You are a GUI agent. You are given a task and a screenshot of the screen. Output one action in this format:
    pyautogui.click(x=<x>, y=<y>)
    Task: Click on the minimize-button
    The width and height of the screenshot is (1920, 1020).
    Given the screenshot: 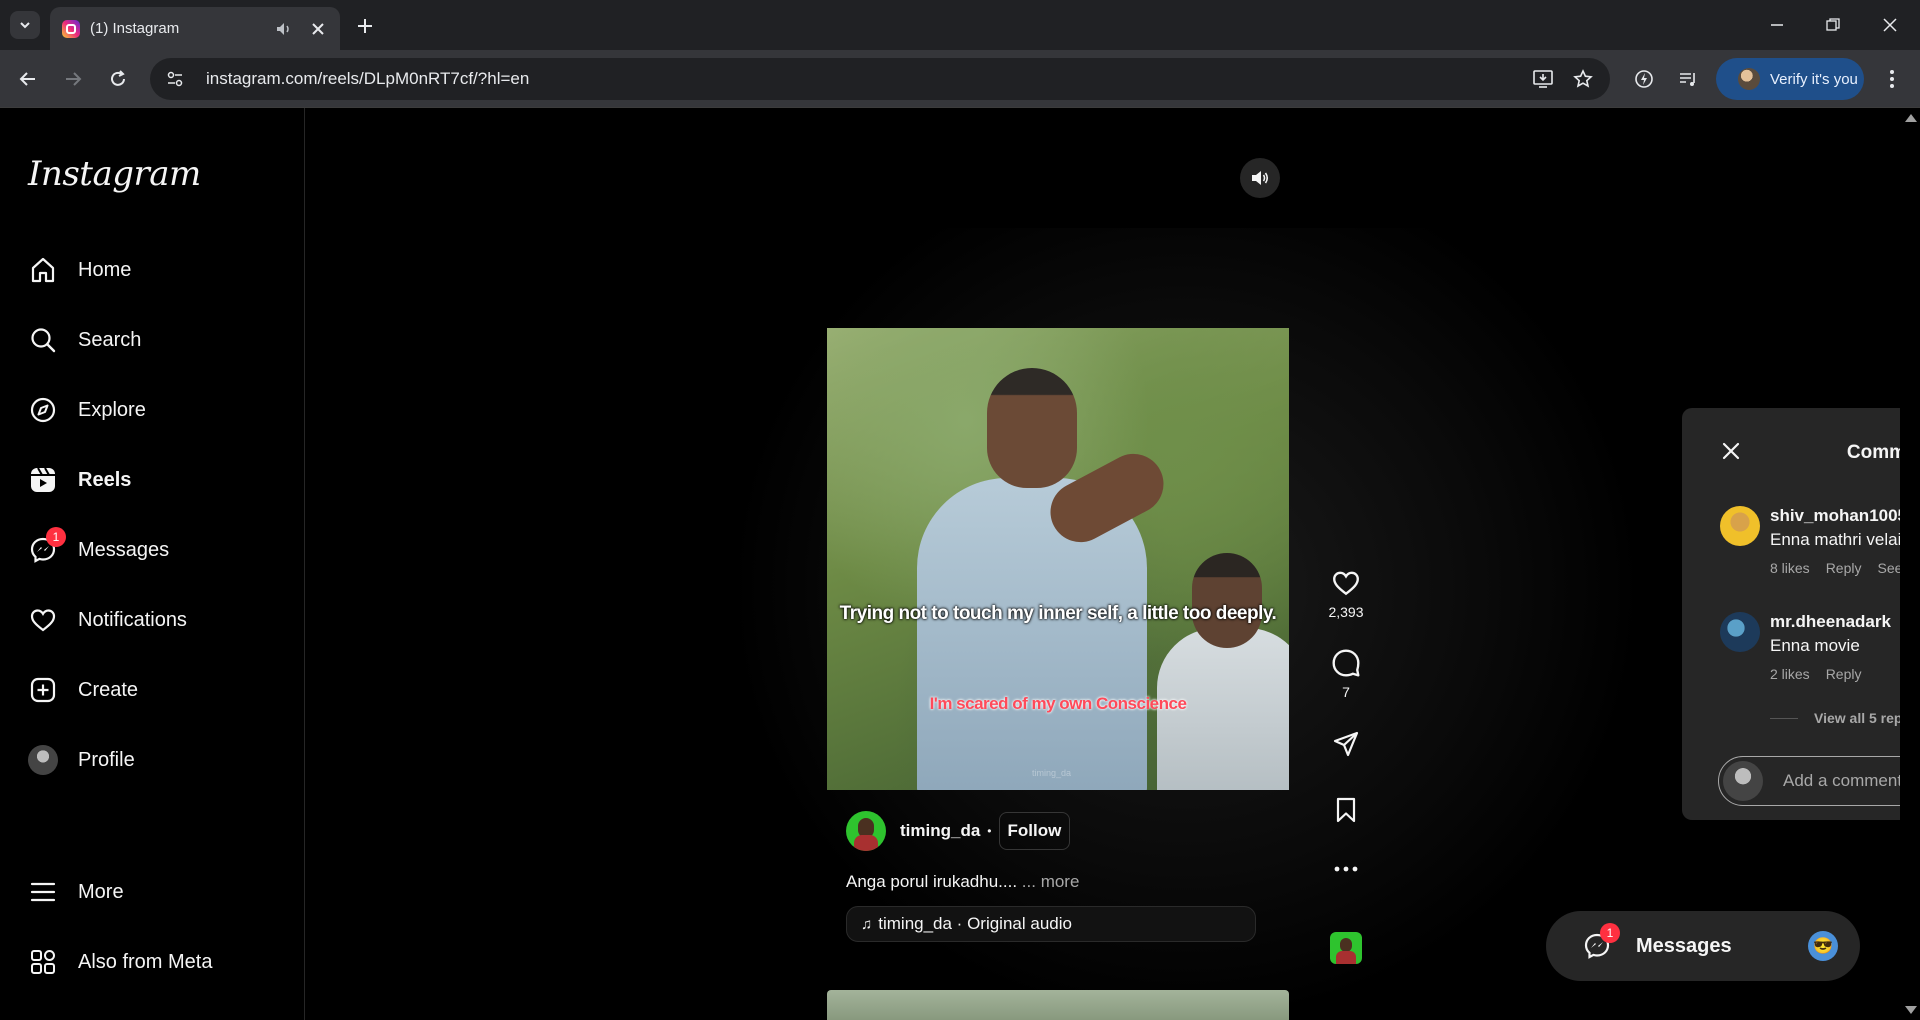 What is the action you would take?
    pyautogui.click(x=1777, y=25)
    